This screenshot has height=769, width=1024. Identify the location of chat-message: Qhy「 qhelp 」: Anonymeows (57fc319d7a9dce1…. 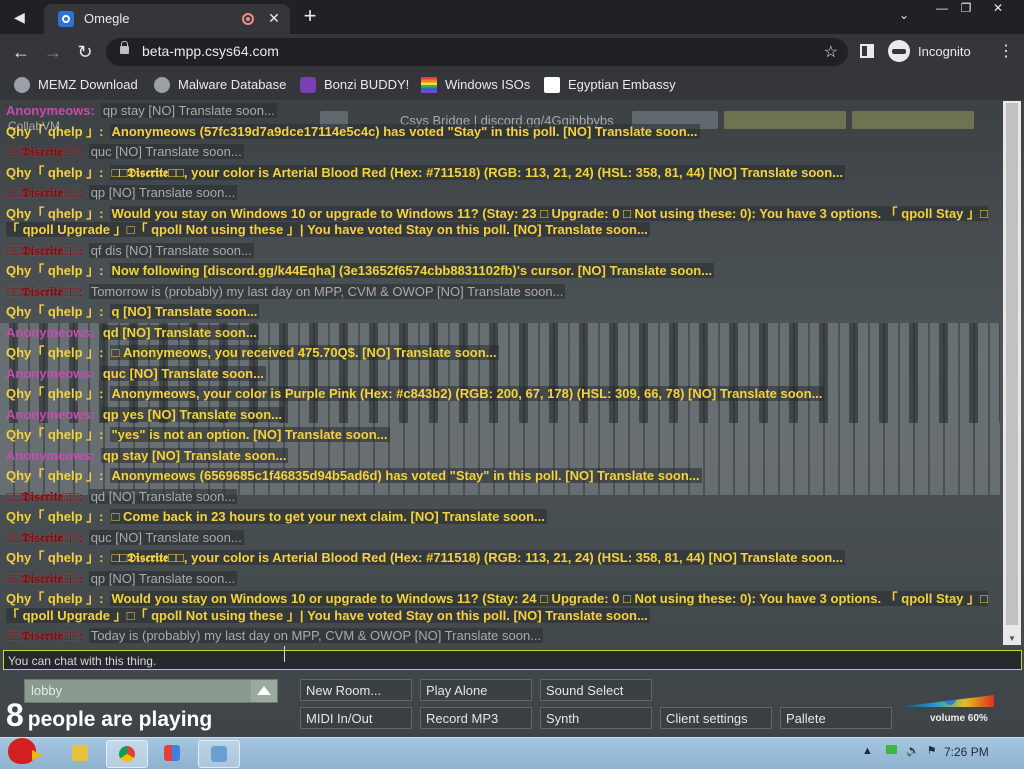
(501, 132).